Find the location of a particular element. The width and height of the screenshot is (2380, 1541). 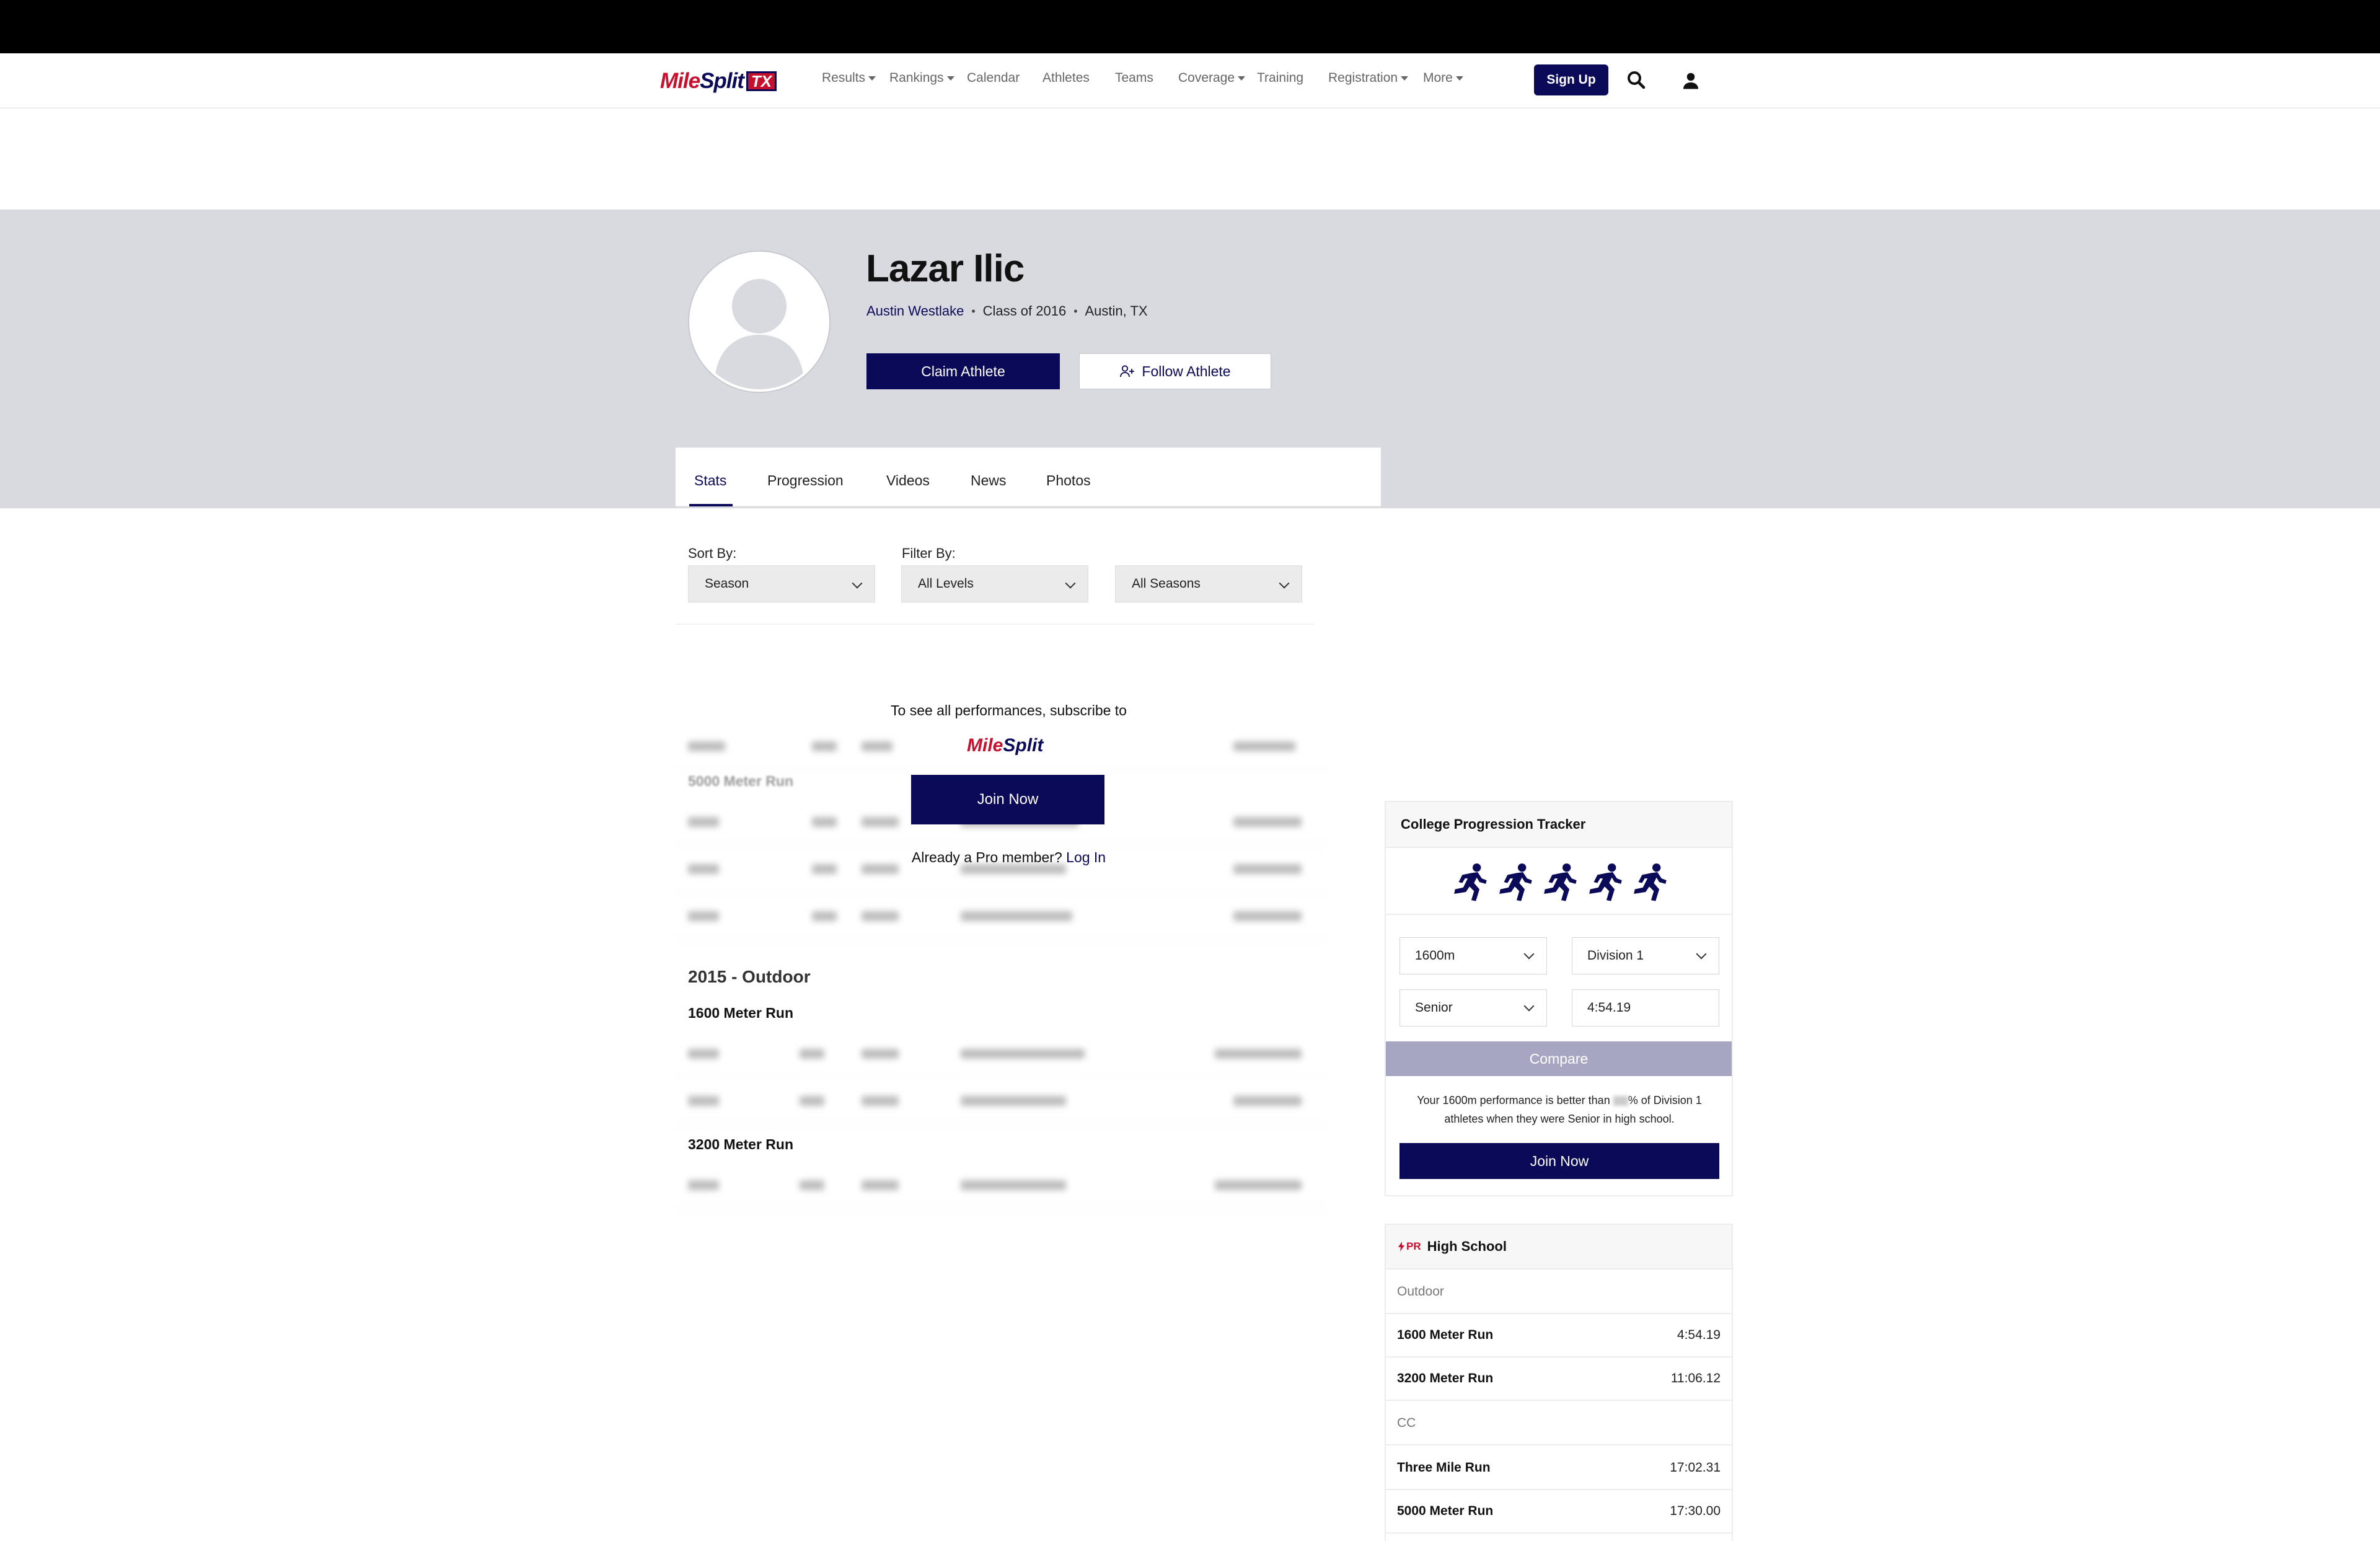

paywall-login-prompt: Already a Pro member? Log In is located at coordinates (1008, 857).